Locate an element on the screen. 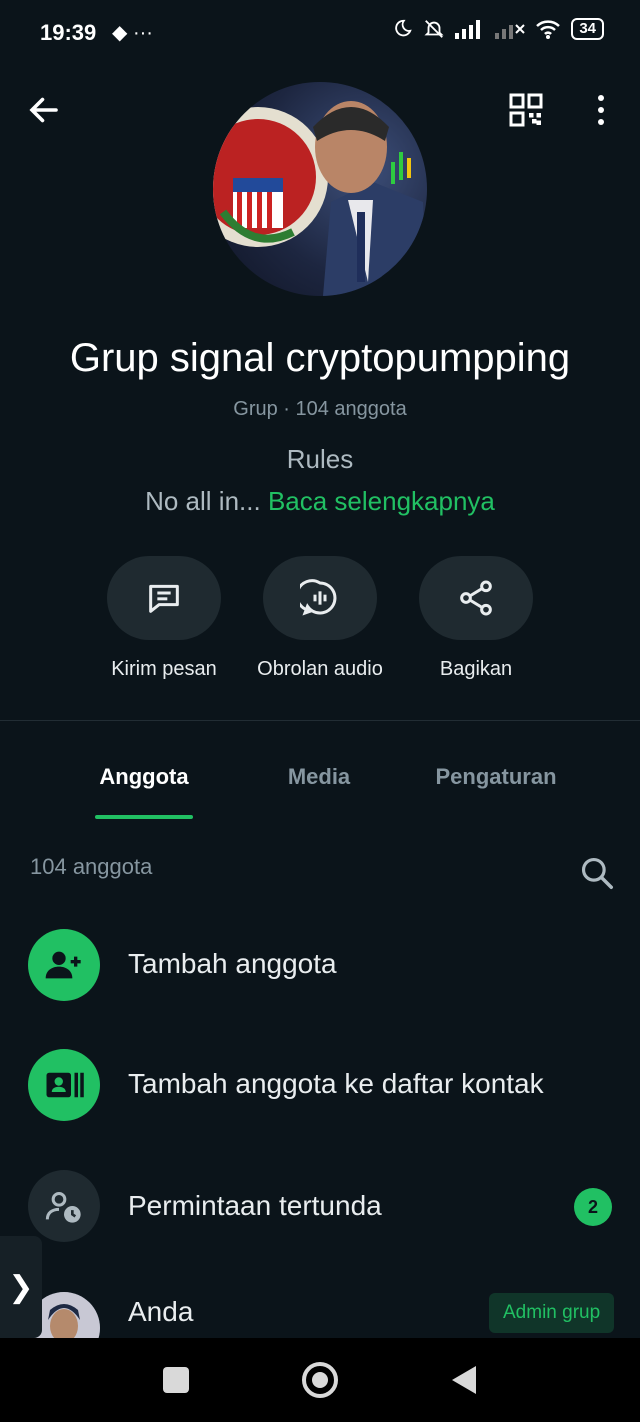 Image resolution: width=640 pixels, height=1422 pixels. share-label: Bagikan is located at coordinates (476, 669).